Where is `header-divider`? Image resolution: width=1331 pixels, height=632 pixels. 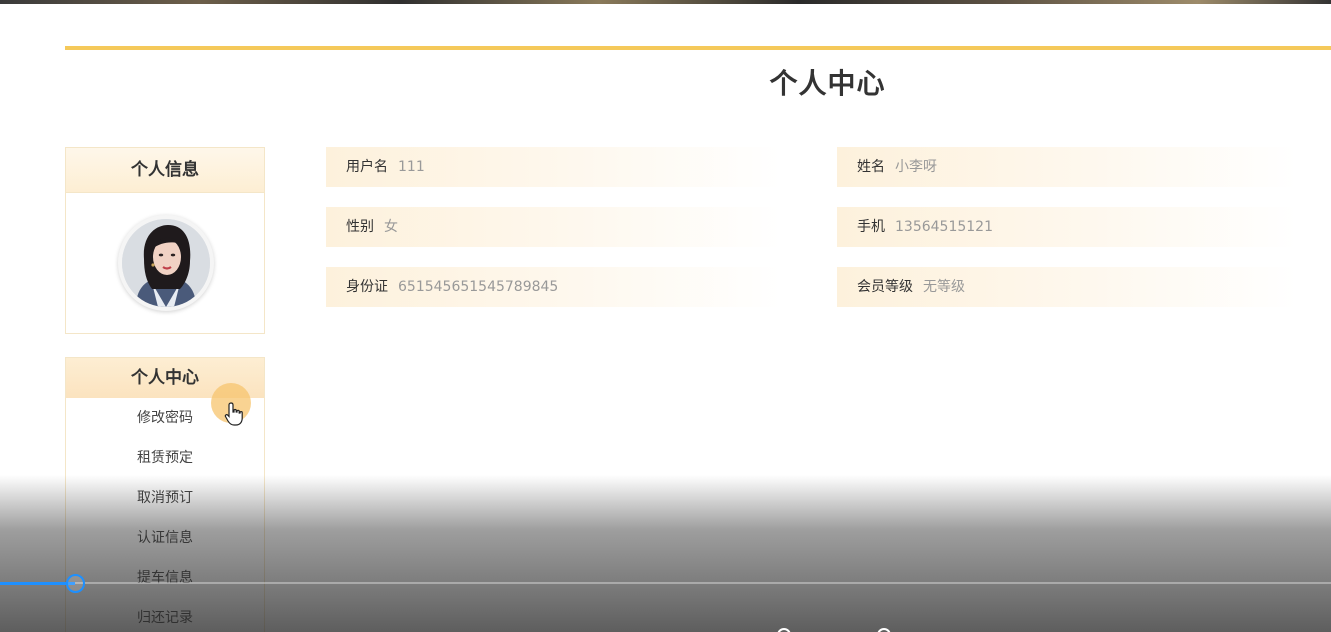 header-divider is located at coordinates (698, 48).